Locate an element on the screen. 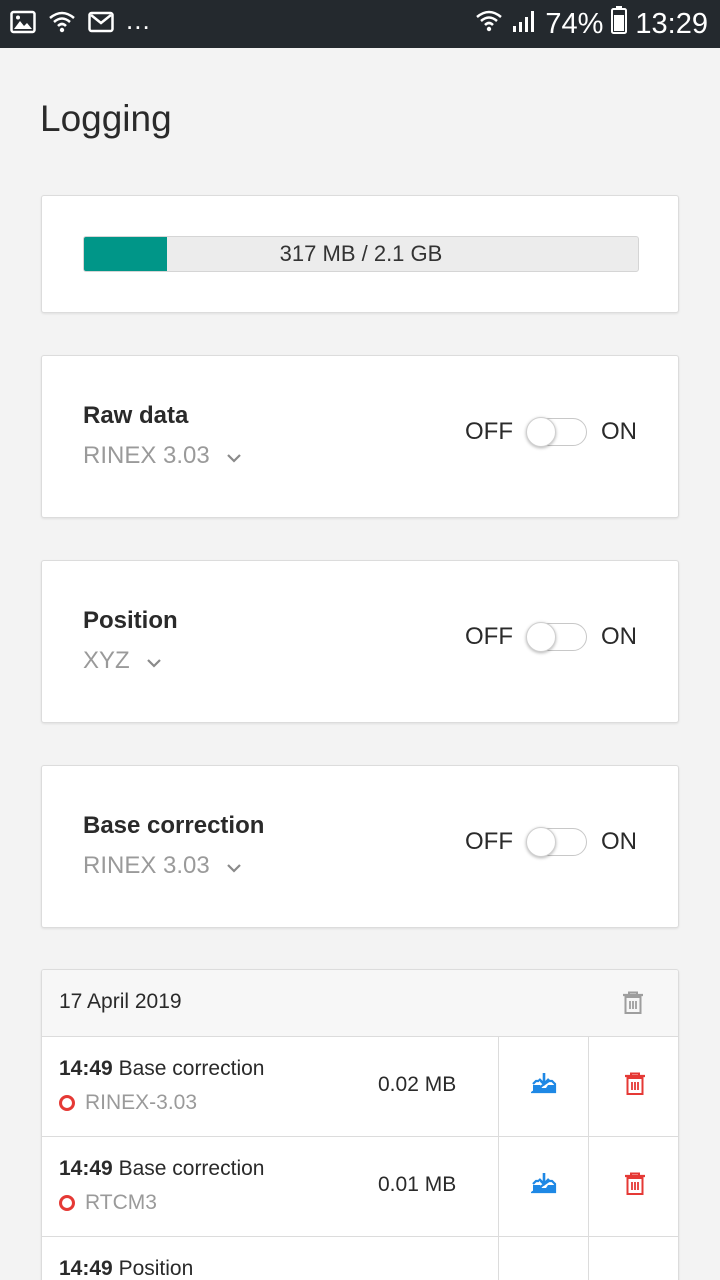 The image size is (720, 1280). raw-data-toggle is located at coordinates (556, 432).